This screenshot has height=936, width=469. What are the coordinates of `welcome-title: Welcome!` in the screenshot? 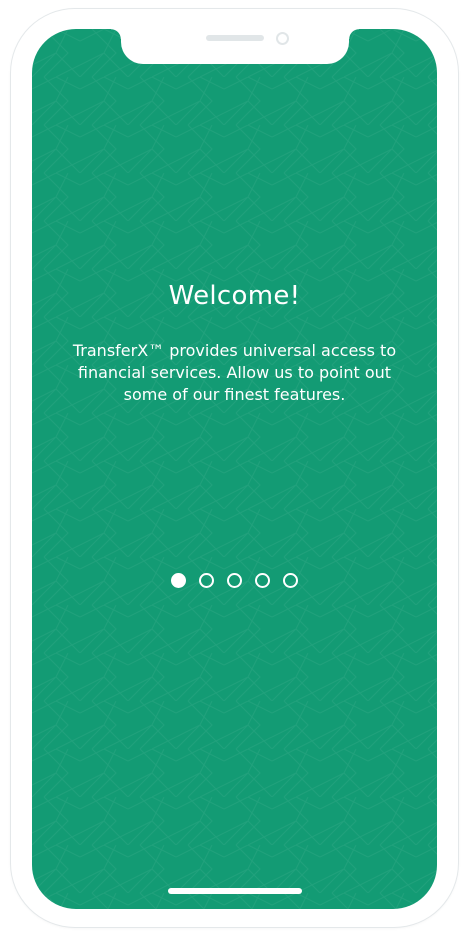 It's located at (234, 296).